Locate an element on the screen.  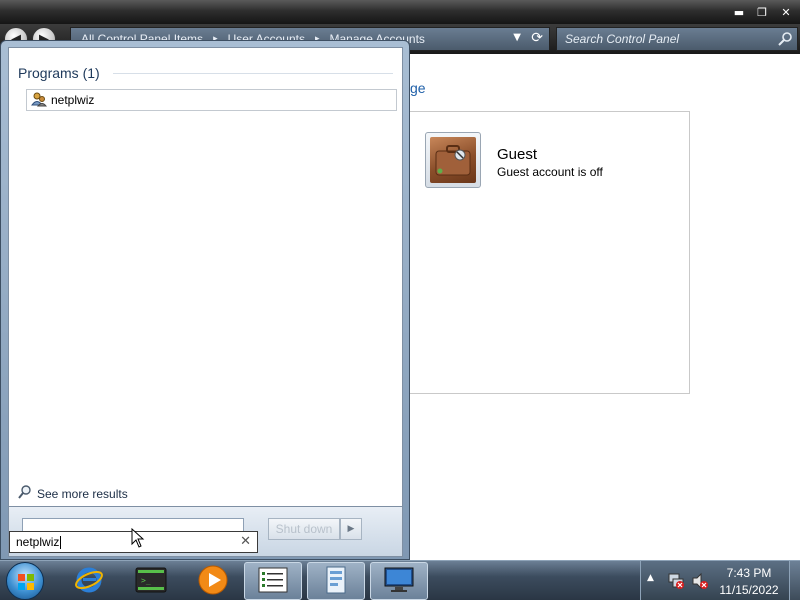
windows-logo-icon is located at coordinates (26, 582).